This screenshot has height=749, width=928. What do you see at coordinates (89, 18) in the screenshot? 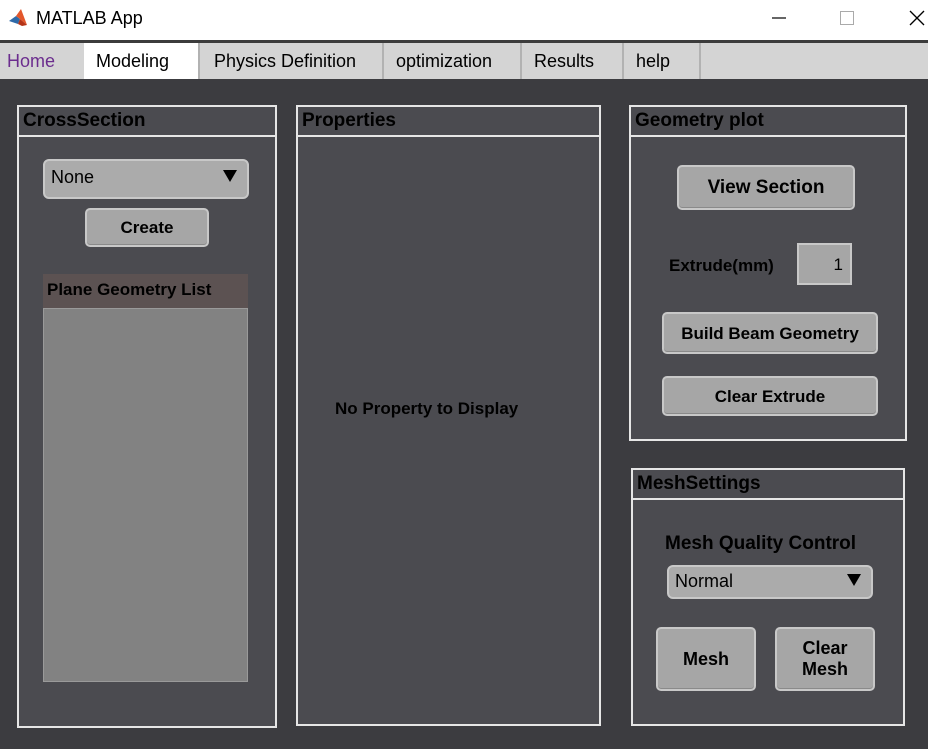
I see `window-title: MATLAB App` at bounding box center [89, 18].